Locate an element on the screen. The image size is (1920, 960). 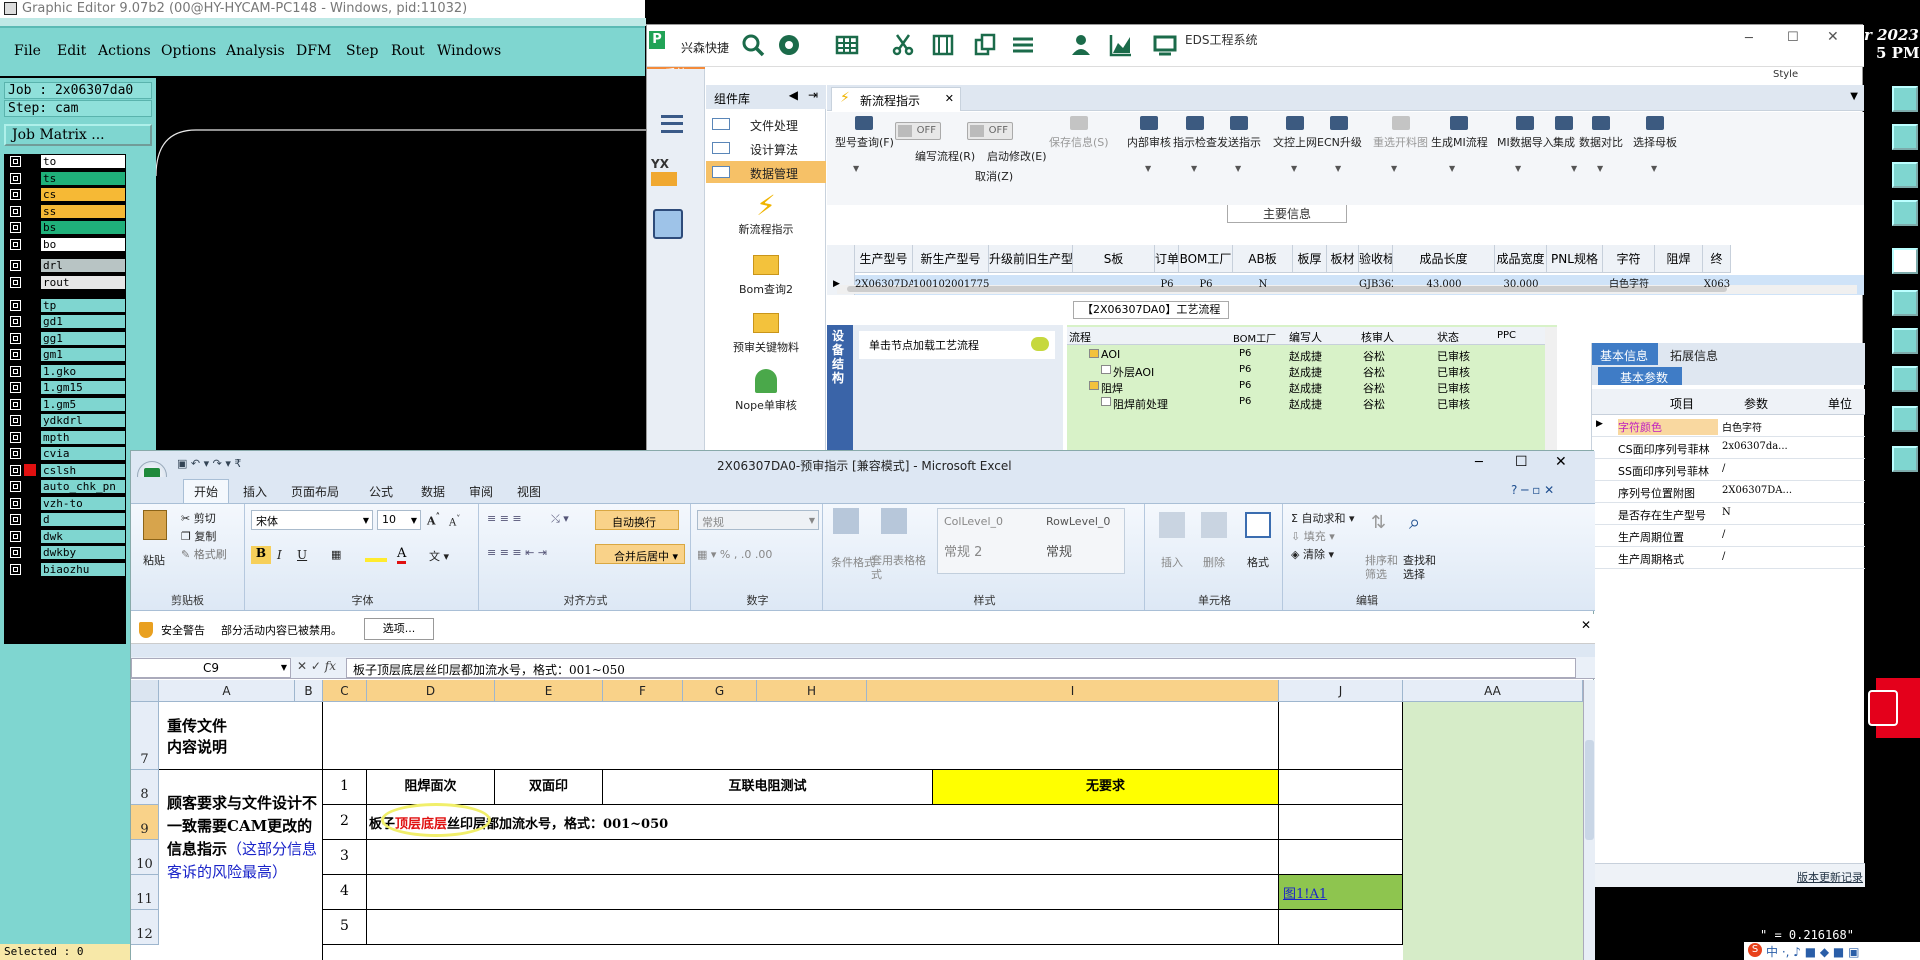
tab-5: 审阅 is located at coordinates (481, 491).